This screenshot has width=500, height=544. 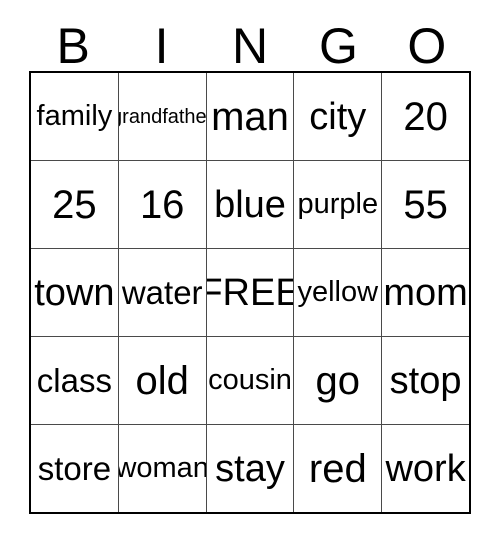 I want to click on bingo-cell-label: class, so click(x=74, y=380).